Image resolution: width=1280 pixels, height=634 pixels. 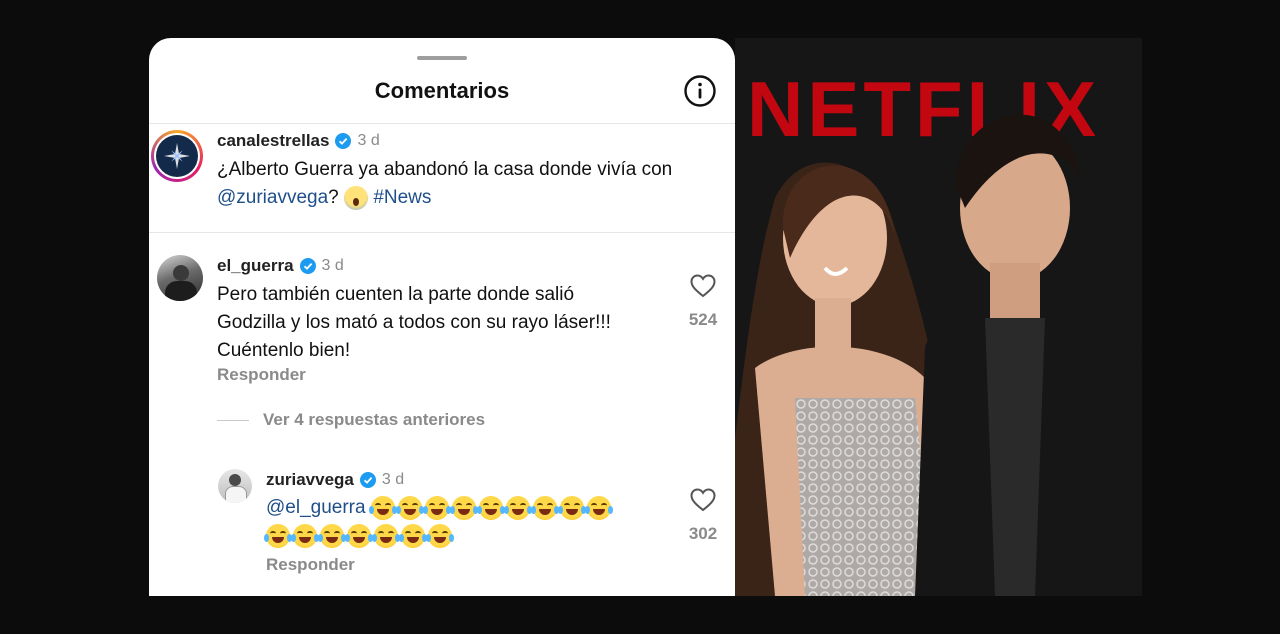 What do you see at coordinates (272, 197) in the screenshot?
I see `mention-link: @zuriavvega` at bounding box center [272, 197].